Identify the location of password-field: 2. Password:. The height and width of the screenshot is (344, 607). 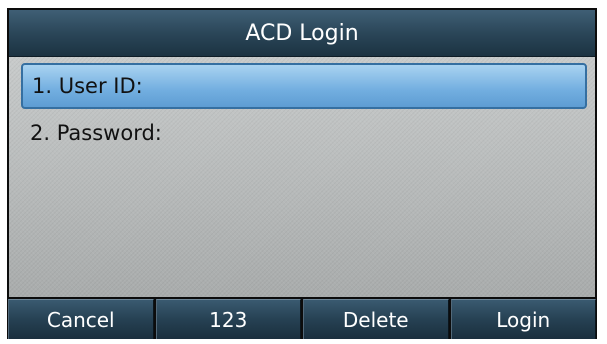
(304, 133).